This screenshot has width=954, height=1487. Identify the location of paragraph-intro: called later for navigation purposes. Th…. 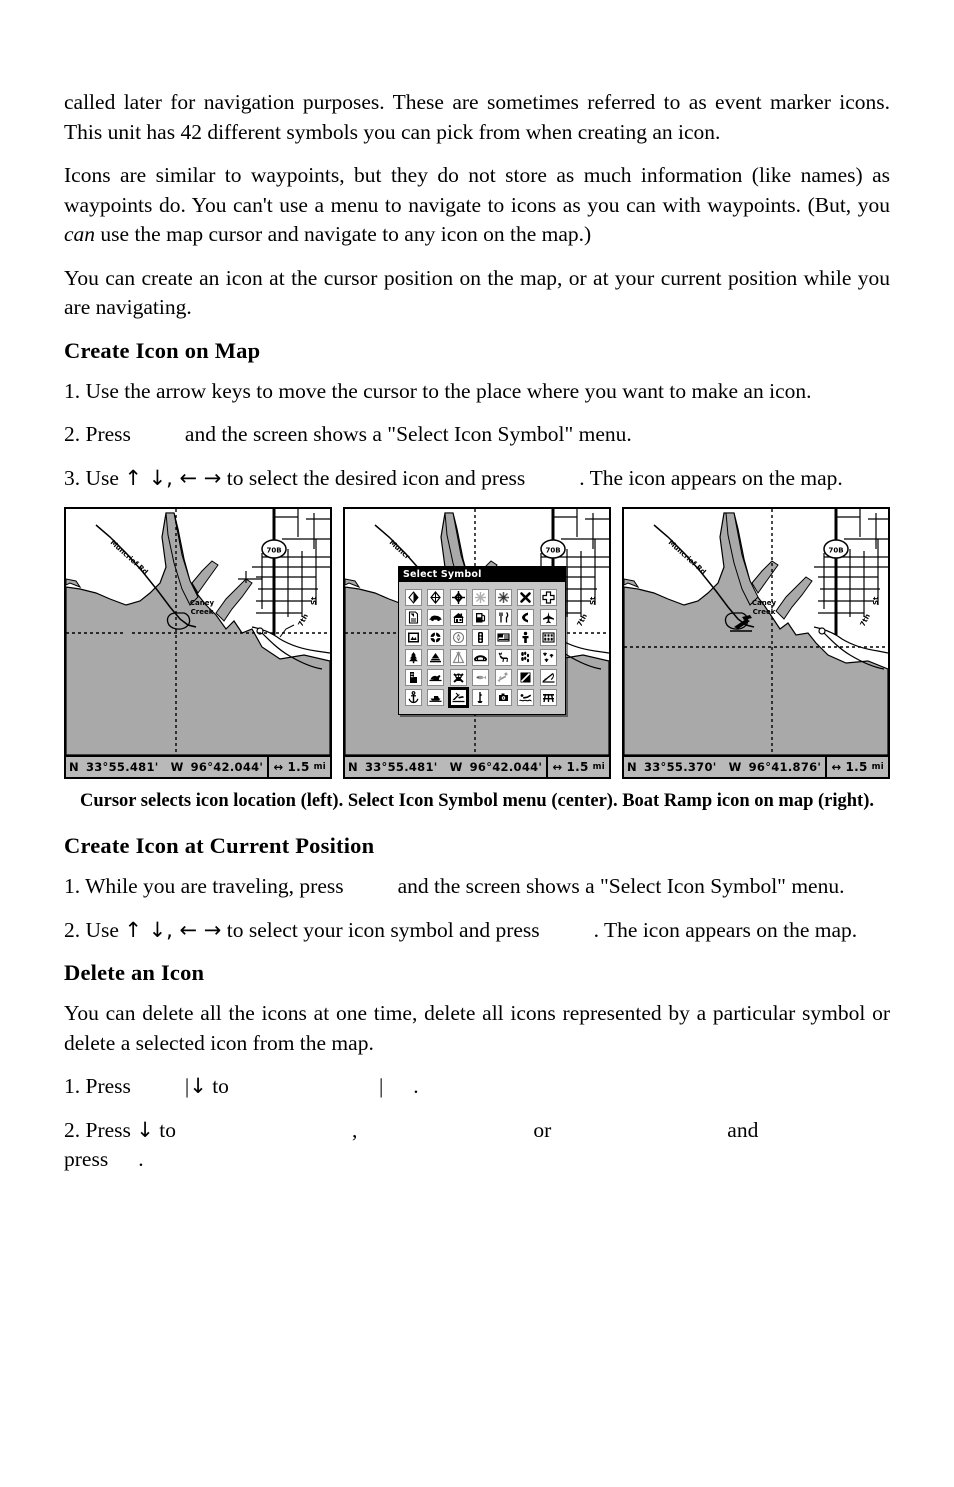
(477, 117).